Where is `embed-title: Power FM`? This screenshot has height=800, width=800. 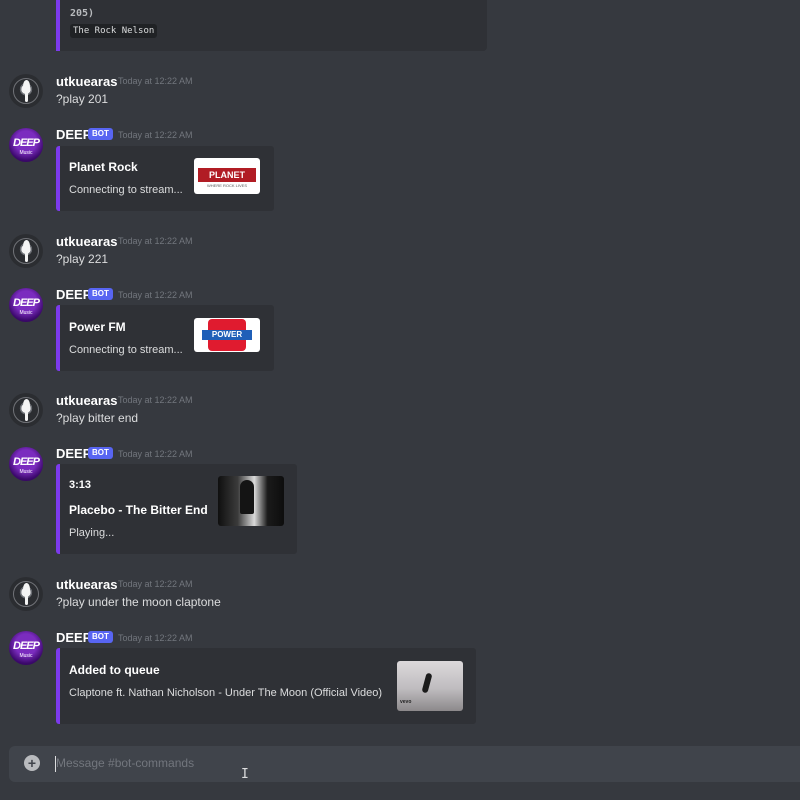 embed-title: Power FM is located at coordinates (97, 327).